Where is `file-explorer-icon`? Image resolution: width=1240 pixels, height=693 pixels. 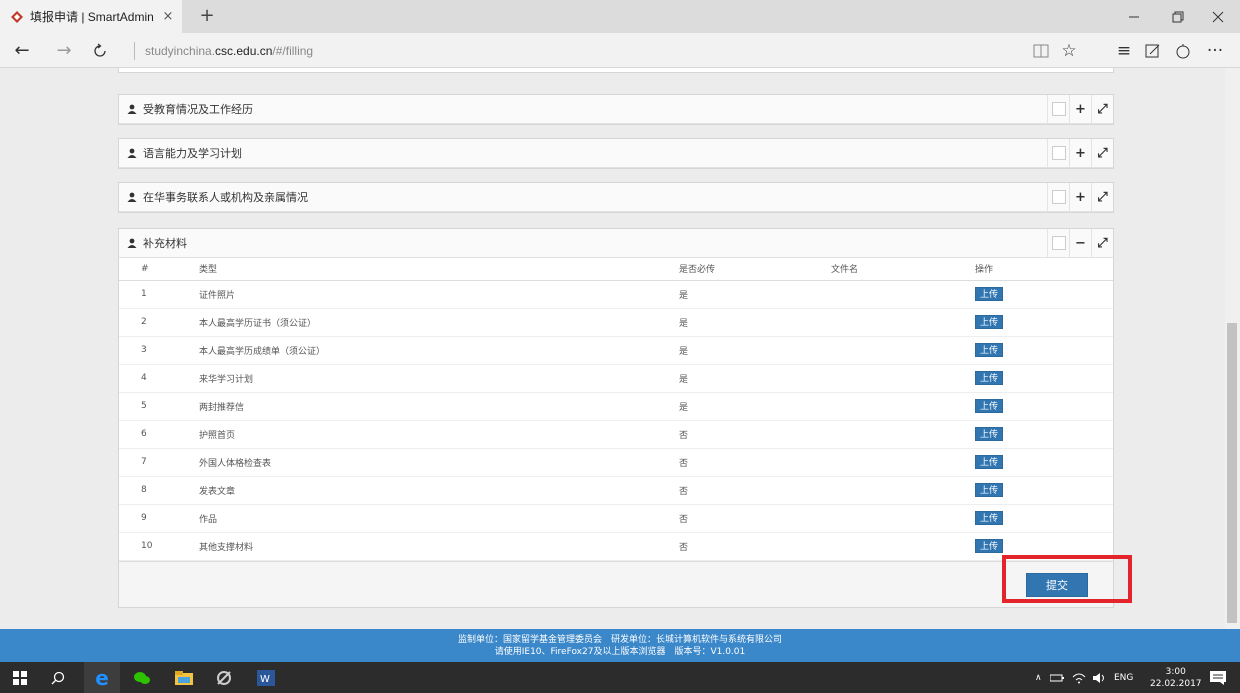 file-explorer-icon is located at coordinates (184, 677).